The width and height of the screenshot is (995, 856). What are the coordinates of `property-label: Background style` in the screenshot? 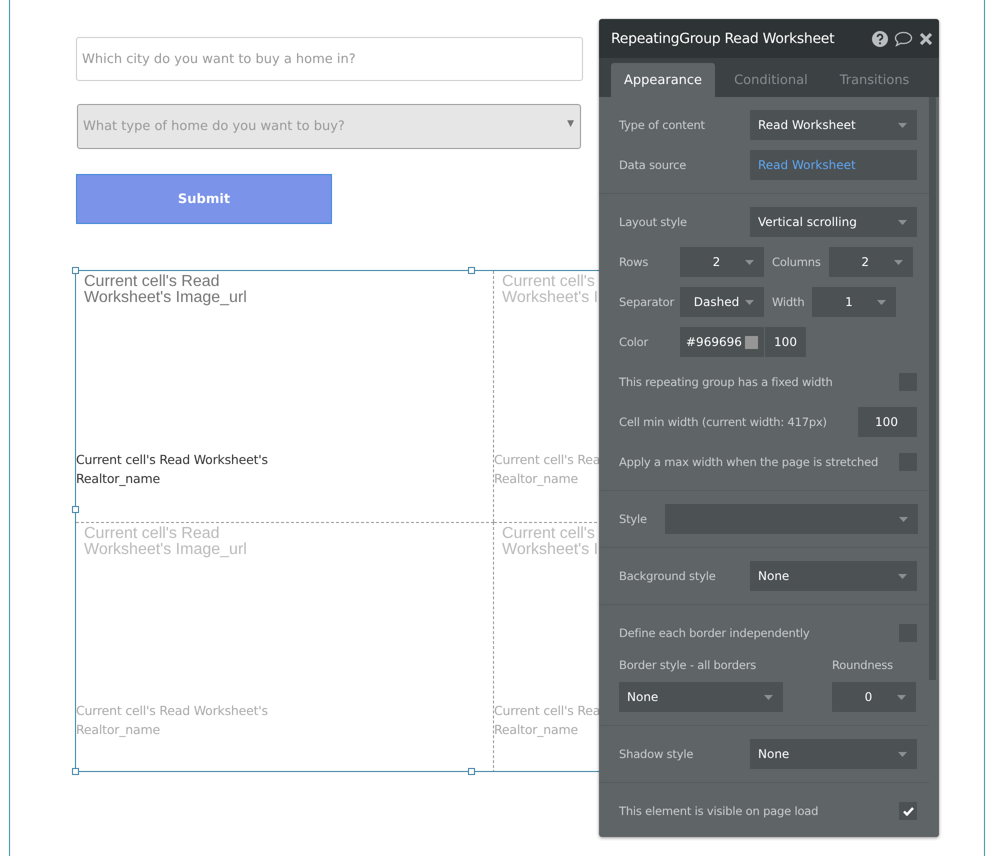 It's located at (668, 576).